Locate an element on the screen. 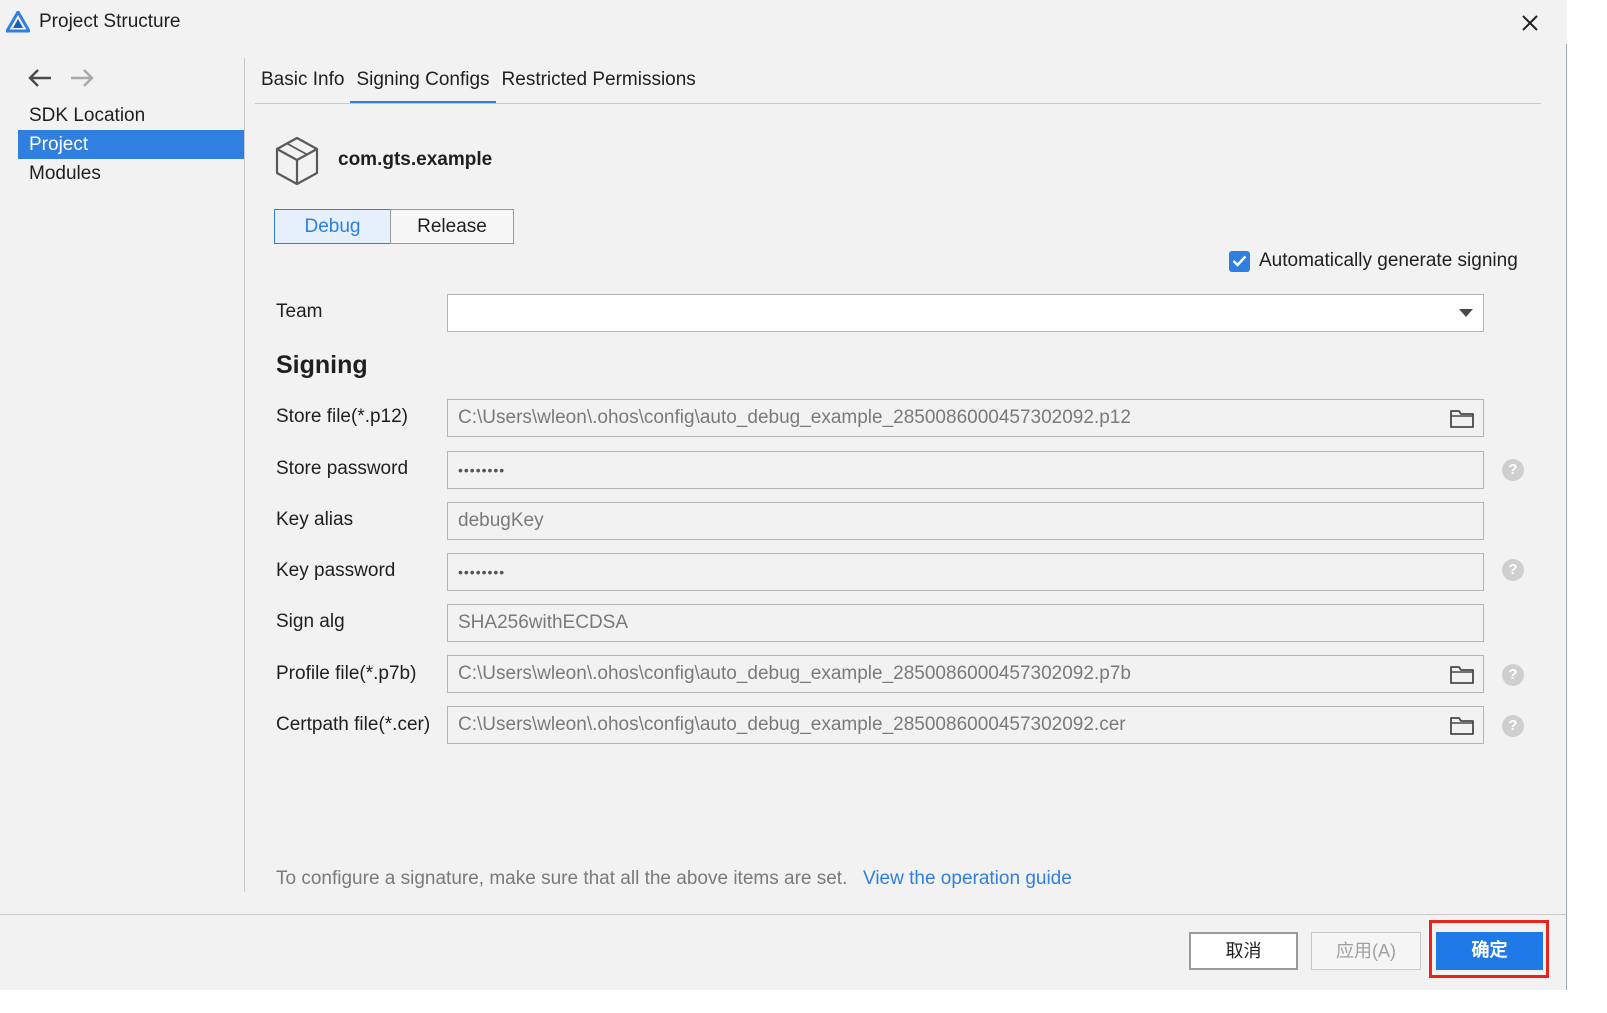  auto-sign-checkbox: Automatically generate signing is located at coordinates (1373, 261).